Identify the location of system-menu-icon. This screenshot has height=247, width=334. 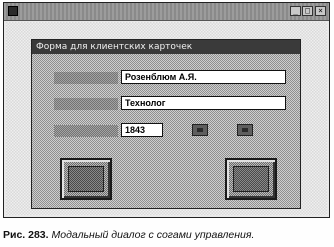
(13, 11).